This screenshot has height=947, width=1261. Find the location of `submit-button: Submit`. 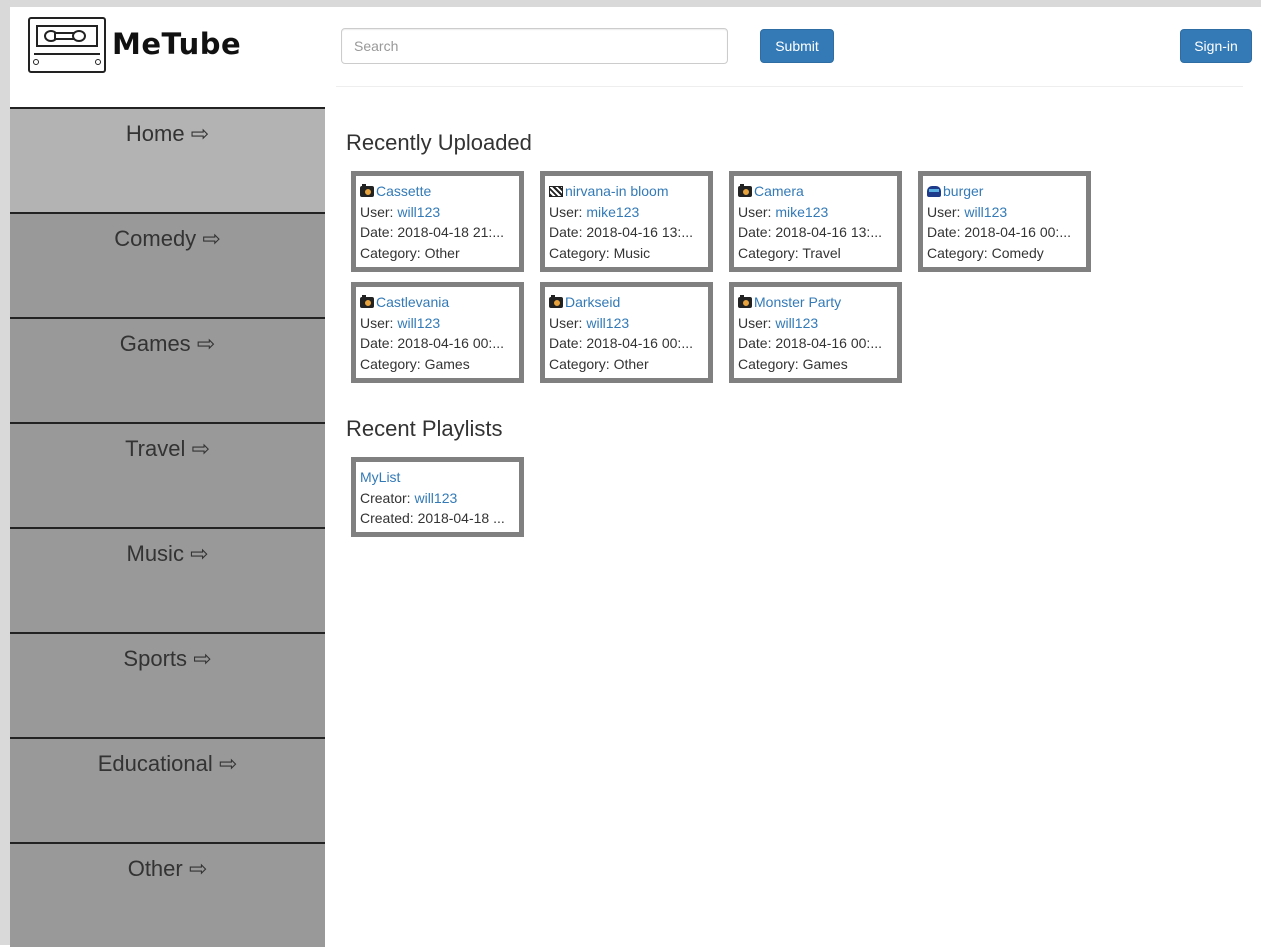

submit-button: Submit is located at coordinates (797, 46).